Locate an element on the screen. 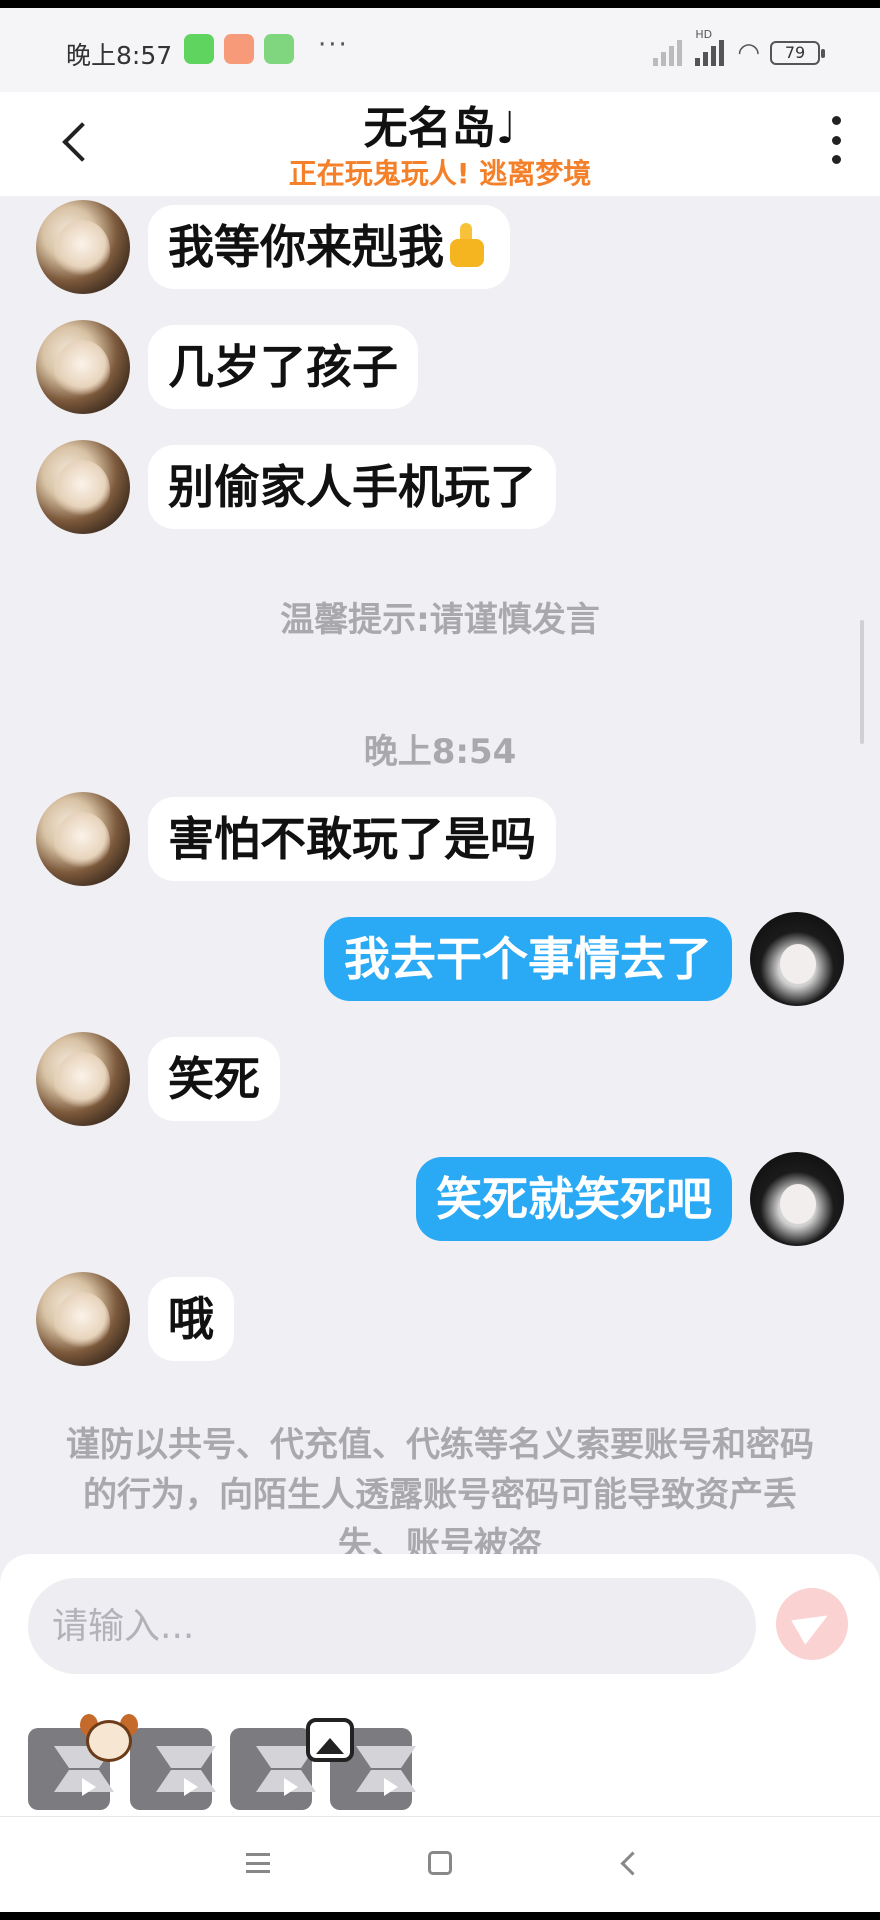 This screenshot has height=1920, width=880. message-item: 笑死就笑死吧 is located at coordinates (630, 1199).